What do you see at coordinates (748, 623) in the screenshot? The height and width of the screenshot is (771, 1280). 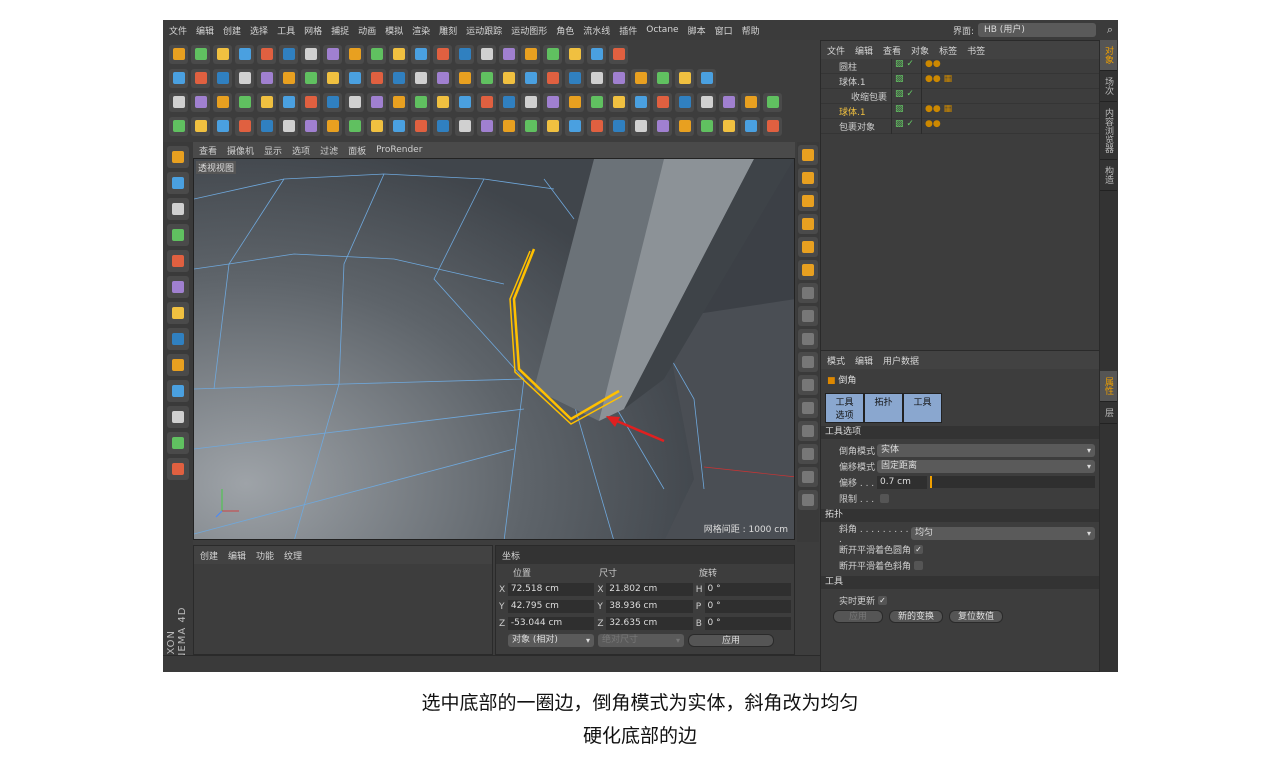 I see `coordinate-input: 0 °` at bounding box center [748, 623].